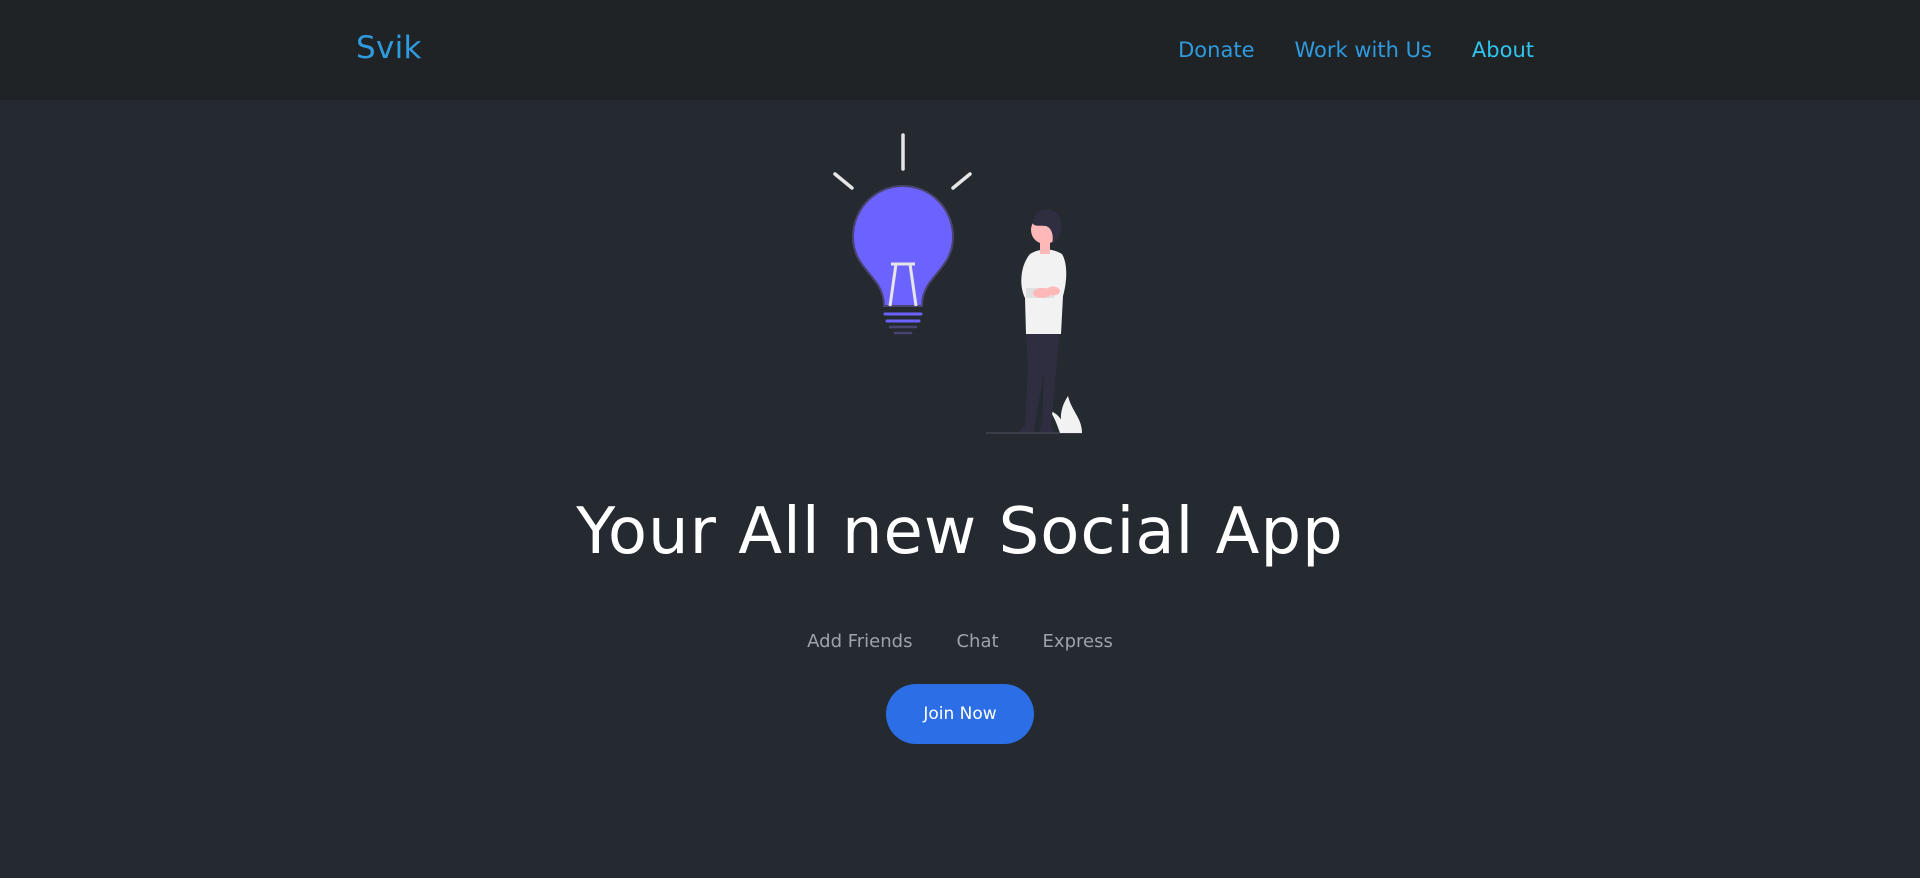 Image resolution: width=1920 pixels, height=878 pixels. What do you see at coordinates (1077, 641) in the screenshot?
I see `feature-express: Express` at bounding box center [1077, 641].